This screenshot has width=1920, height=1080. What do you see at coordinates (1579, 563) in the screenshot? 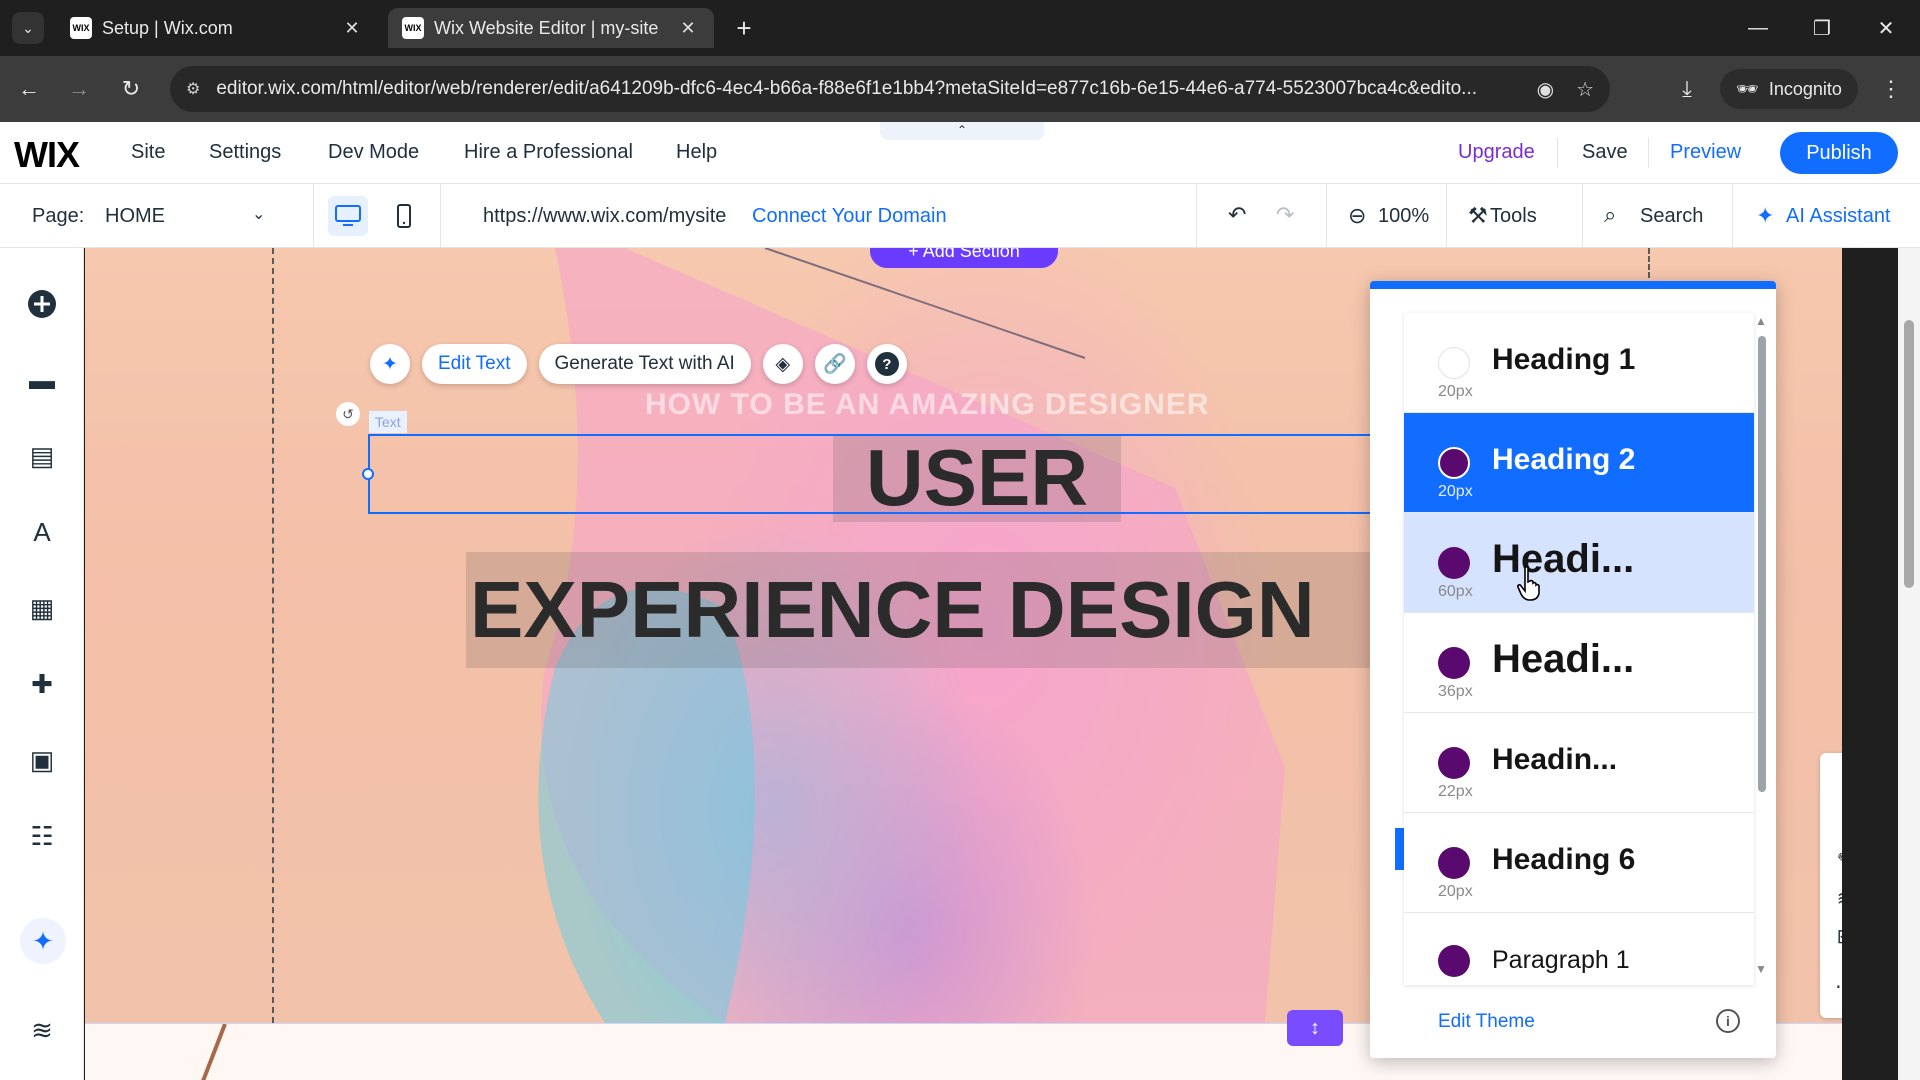
I see `style-heading-3: Headi... 60px` at bounding box center [1579, 563].